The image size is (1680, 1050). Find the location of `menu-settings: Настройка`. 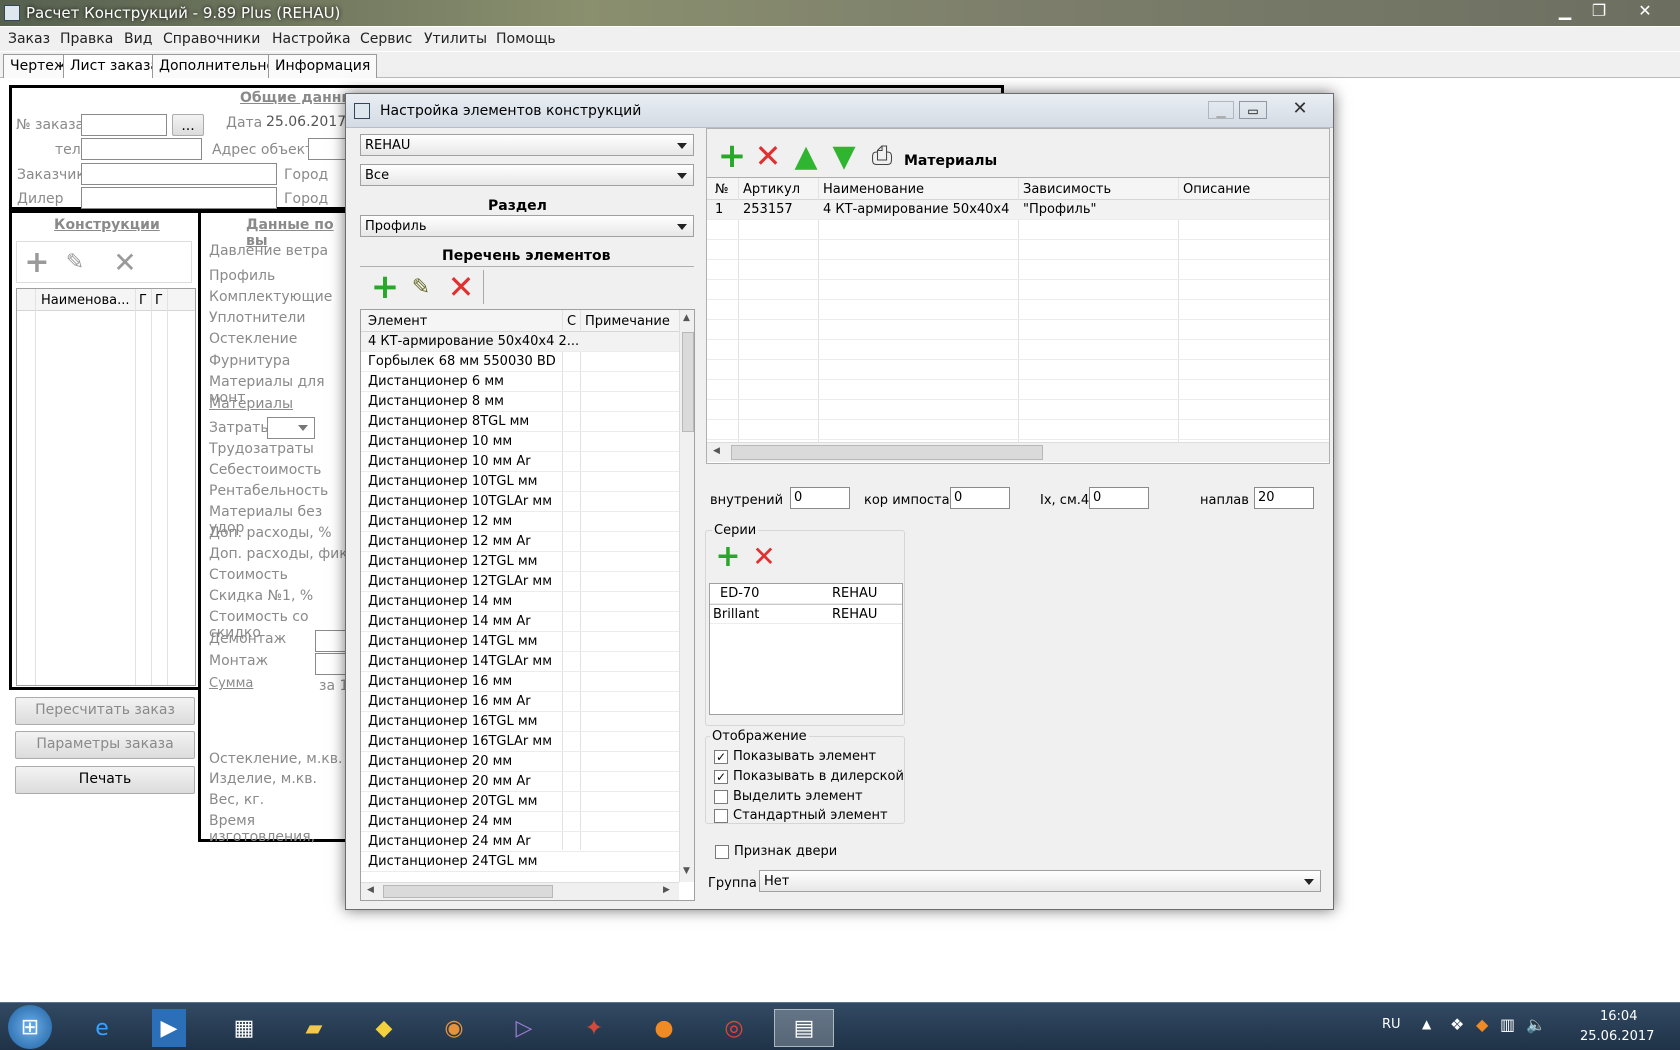

menu-settings: Настройка is located at coordinates (311, 39).